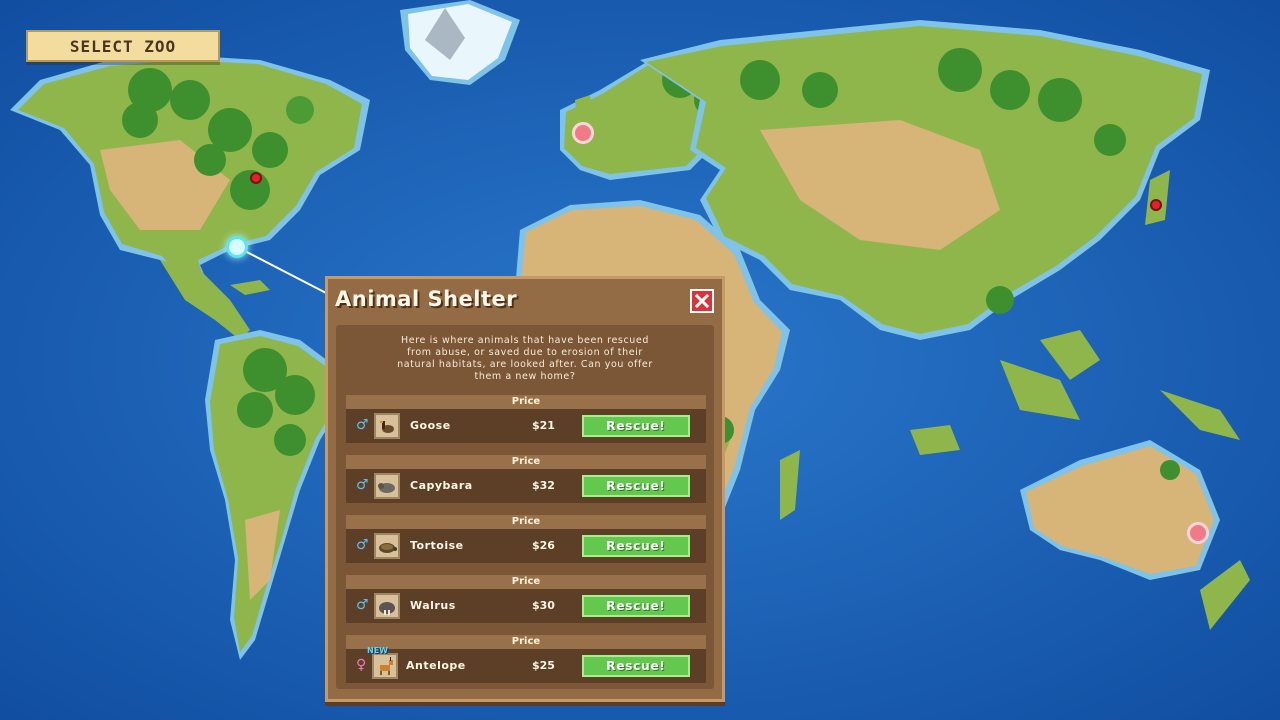  Describe the element at coordinates (1156, 205) in the screenshot. I see `zoo-marker-japan` at that location.